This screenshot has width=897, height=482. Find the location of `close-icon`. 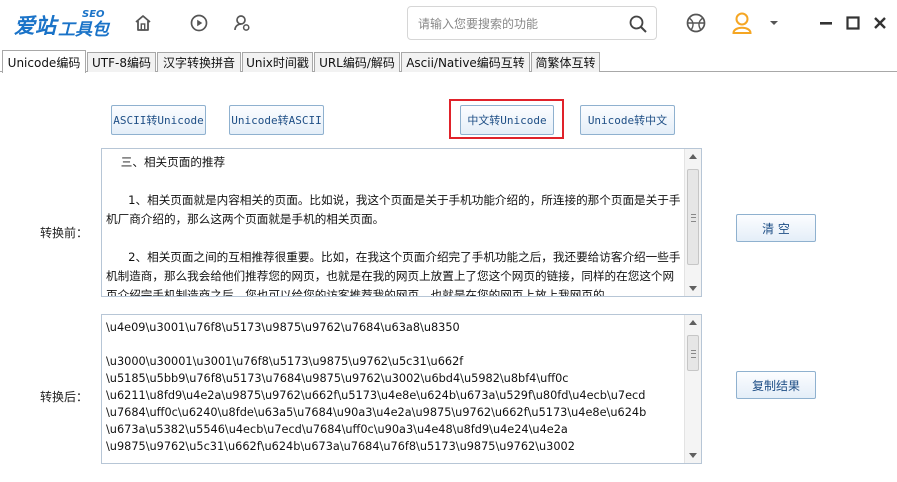

close-icon is located at coordinates (880, 23).